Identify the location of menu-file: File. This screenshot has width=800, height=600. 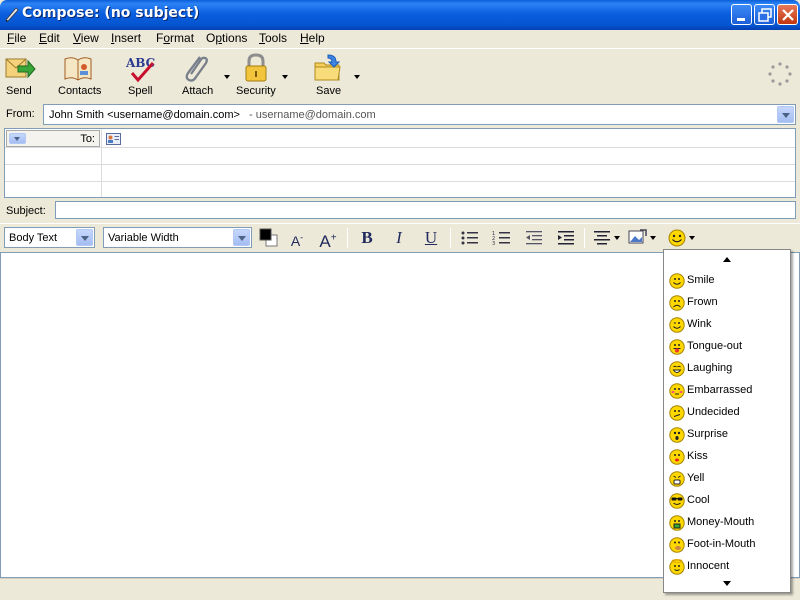
(16, 39).